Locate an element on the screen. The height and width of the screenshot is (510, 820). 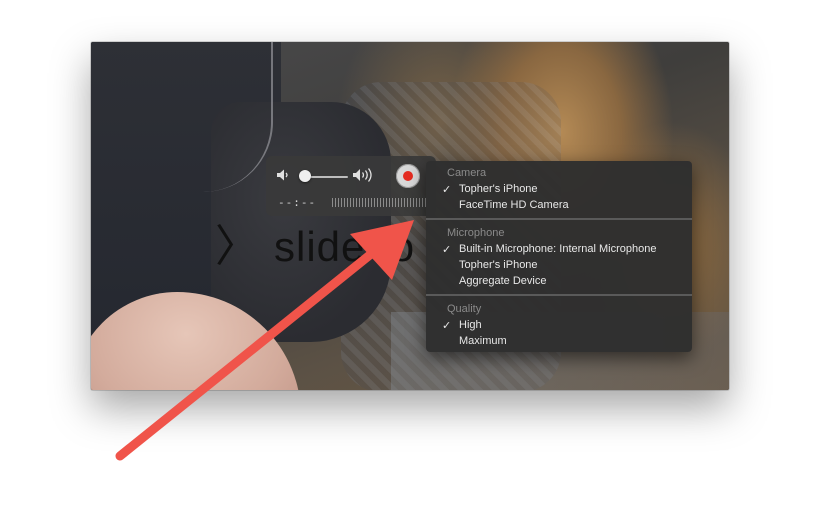
menu-item-mic-builtin: Built-in Microphone: Internal Microphone is located at coordinates (558, 249).